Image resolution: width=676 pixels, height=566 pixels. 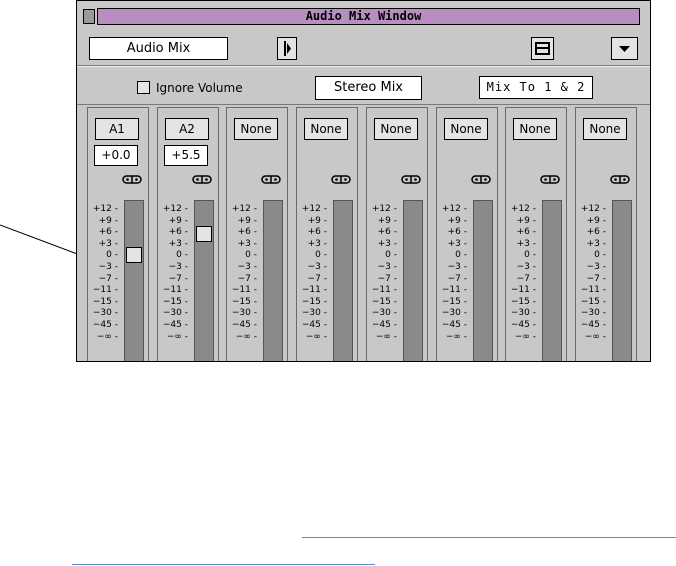 I want to click on stereo-mix-button: Stereo Mix, so click(x=368, y=88).